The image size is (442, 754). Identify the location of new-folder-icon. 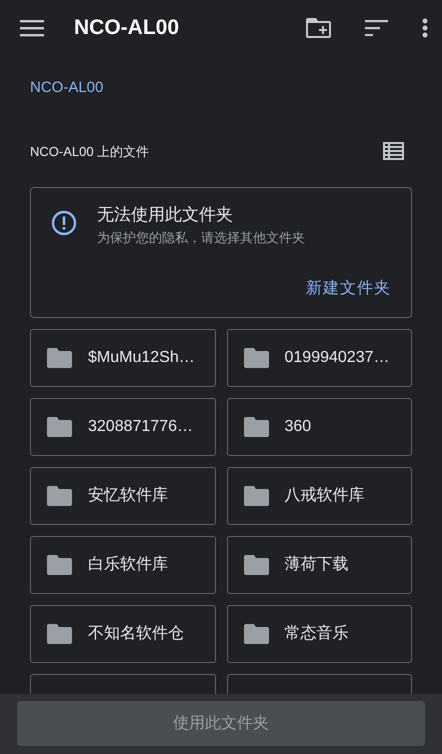
(318, 28).